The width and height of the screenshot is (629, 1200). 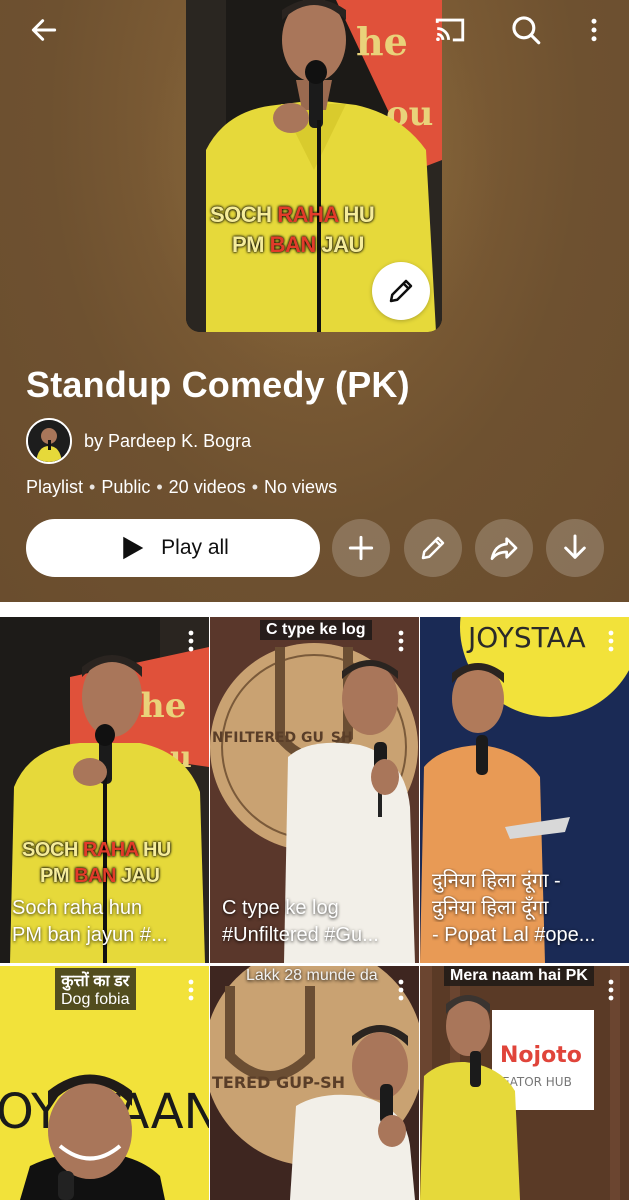 I want to click on cast-button, so click(x=450, y=30).